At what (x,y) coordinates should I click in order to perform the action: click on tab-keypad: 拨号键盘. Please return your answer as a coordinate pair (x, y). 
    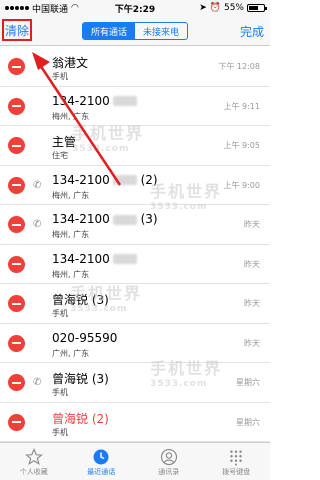
    Looking at the image, I should click on (237, 461).